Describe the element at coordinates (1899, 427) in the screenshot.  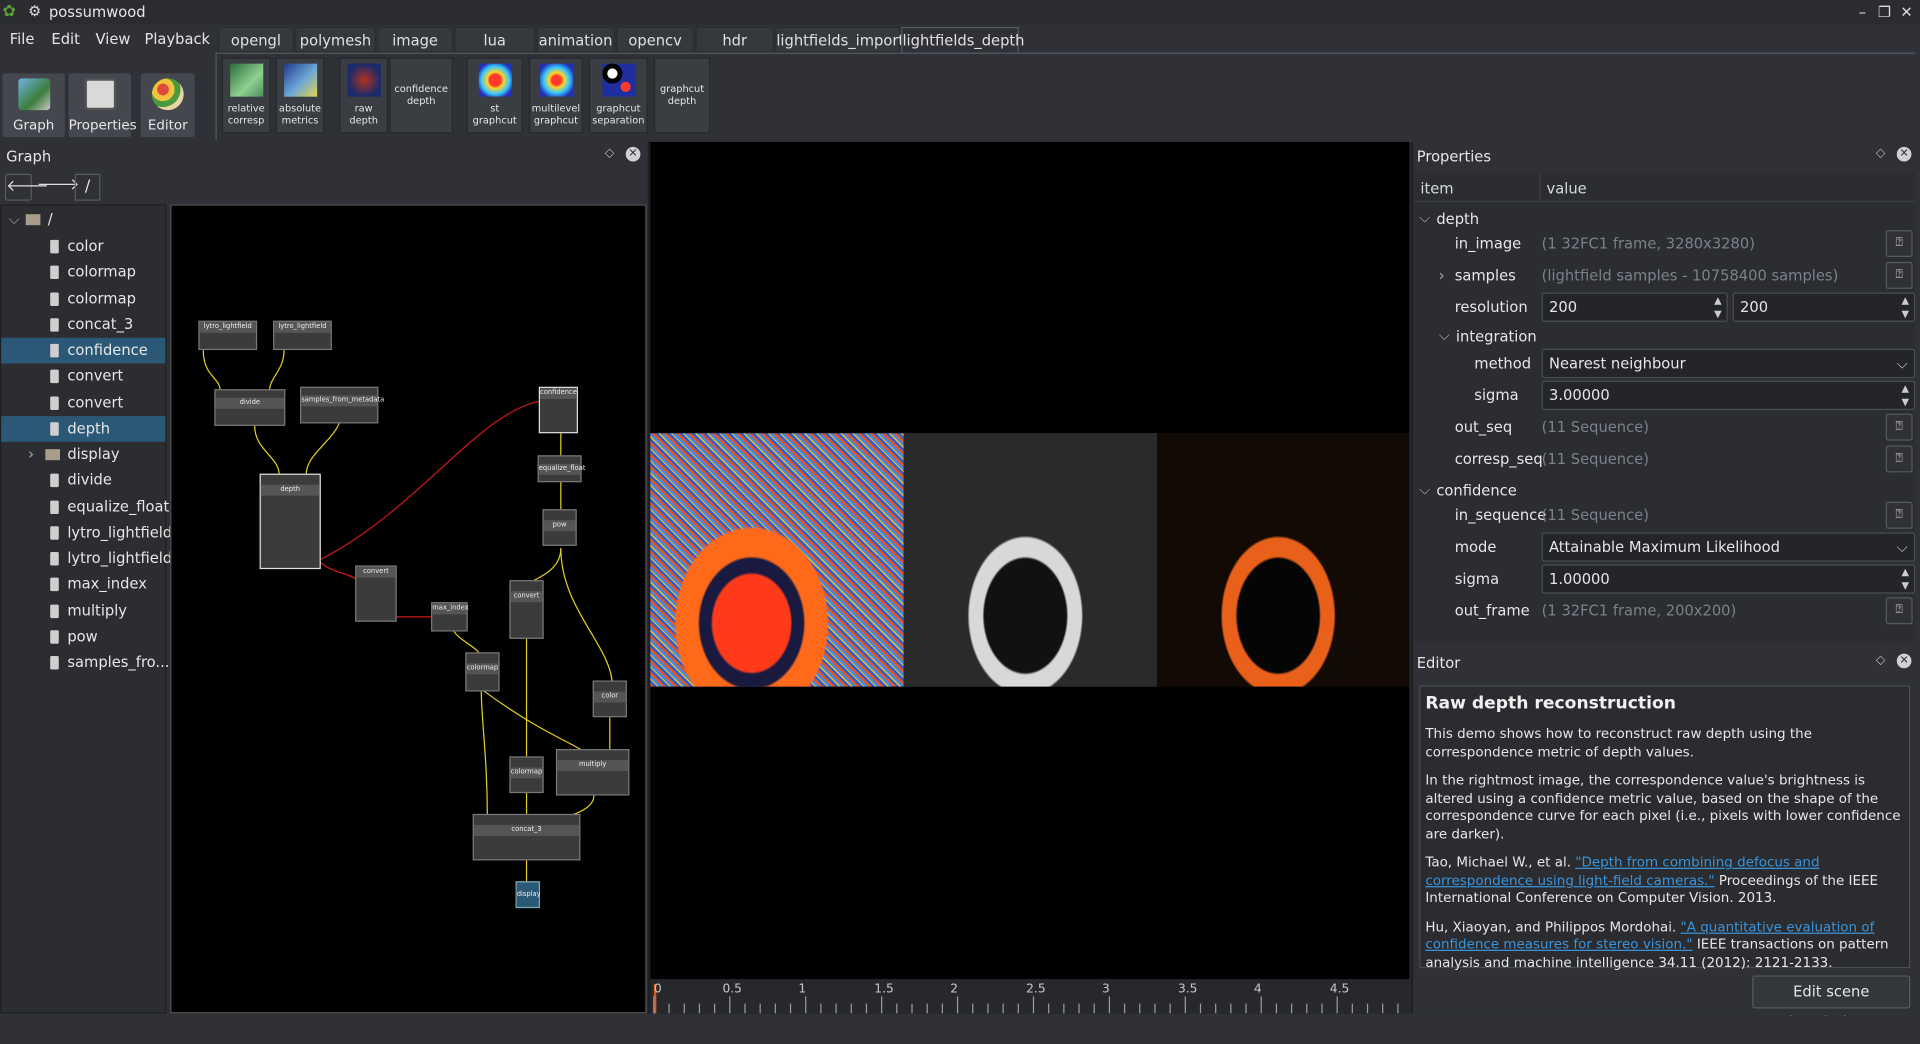
I see `out-seq-detail-button: ⍰` at that location.